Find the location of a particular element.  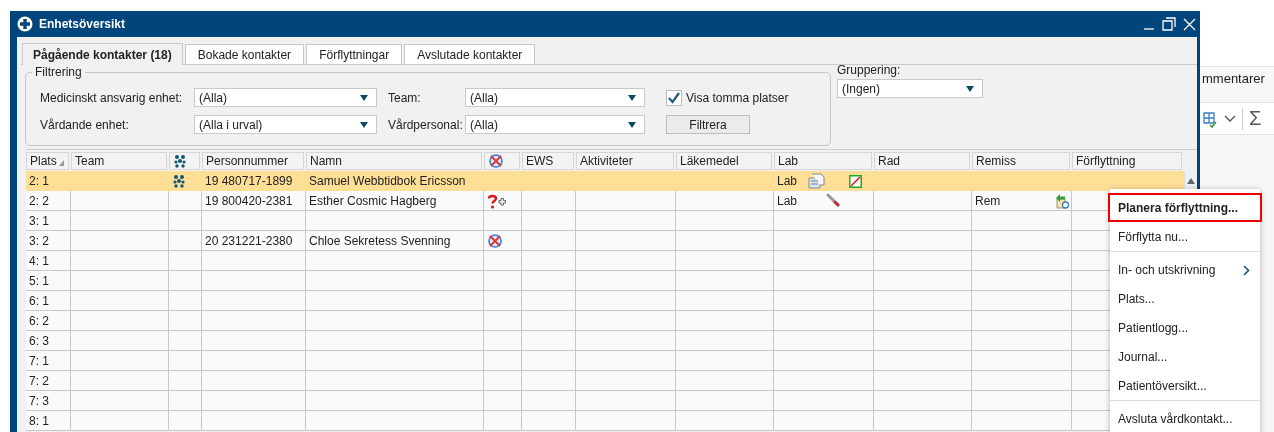

chevron-right-icon is located at coordinates (1246, 270).